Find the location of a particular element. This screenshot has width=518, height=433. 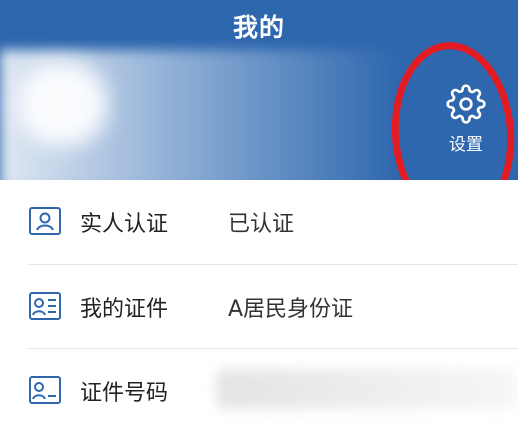

row-value: A居民身份证 is located at coordinates (291, 309).